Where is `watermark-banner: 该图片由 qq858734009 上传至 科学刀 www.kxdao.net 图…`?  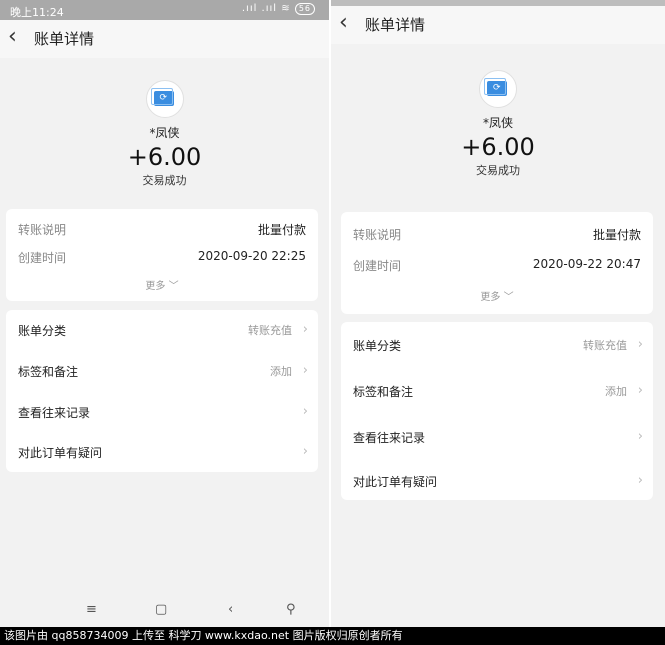 watermark-banner: 该图片由 qq858734009 上传至 科学刀 www.kxdao.net 图… is located at coordinates (332, 636).